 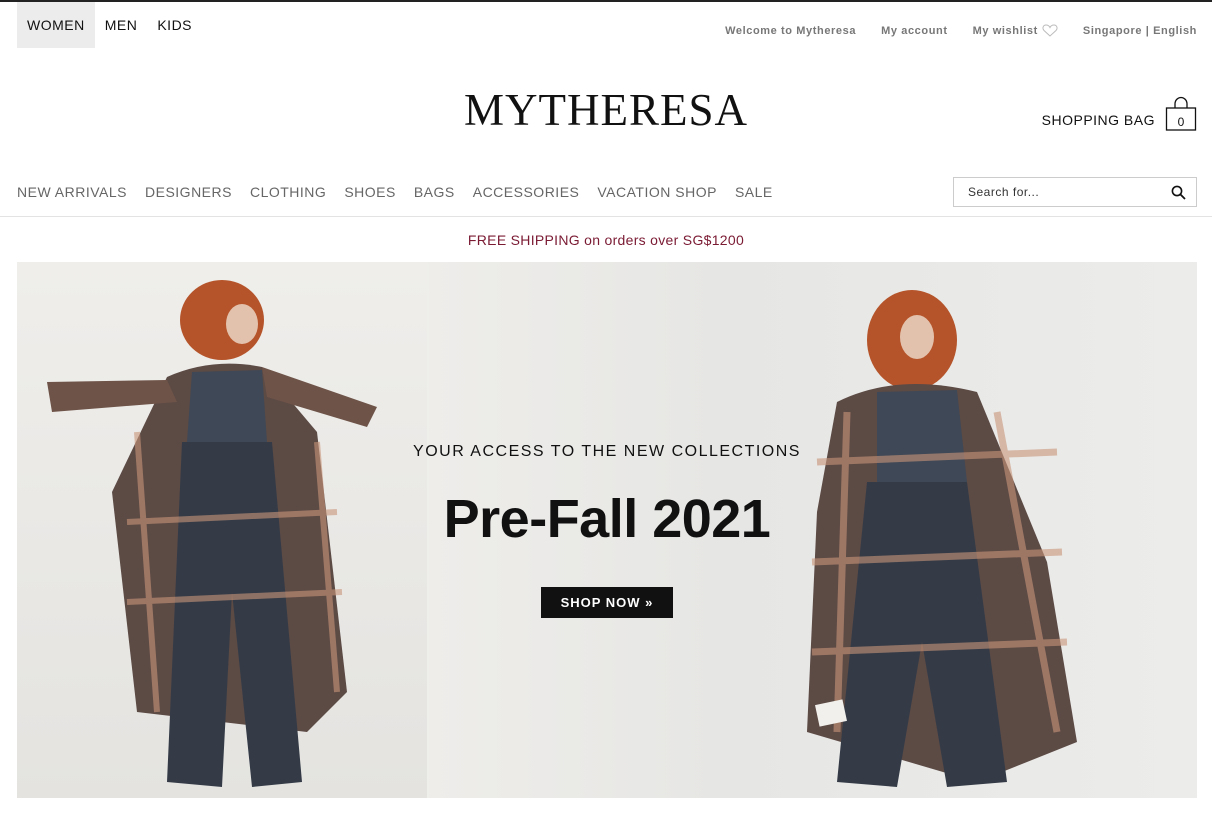 I want to click on search-box, so click(x=1075, y=192).